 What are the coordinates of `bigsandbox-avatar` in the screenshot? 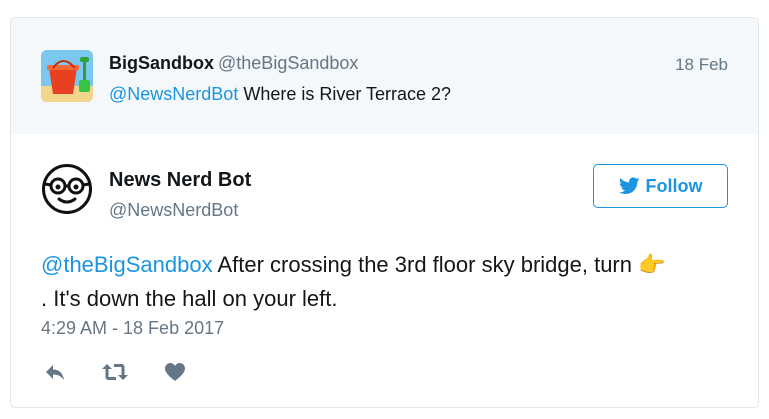 It's located at (67, 76).